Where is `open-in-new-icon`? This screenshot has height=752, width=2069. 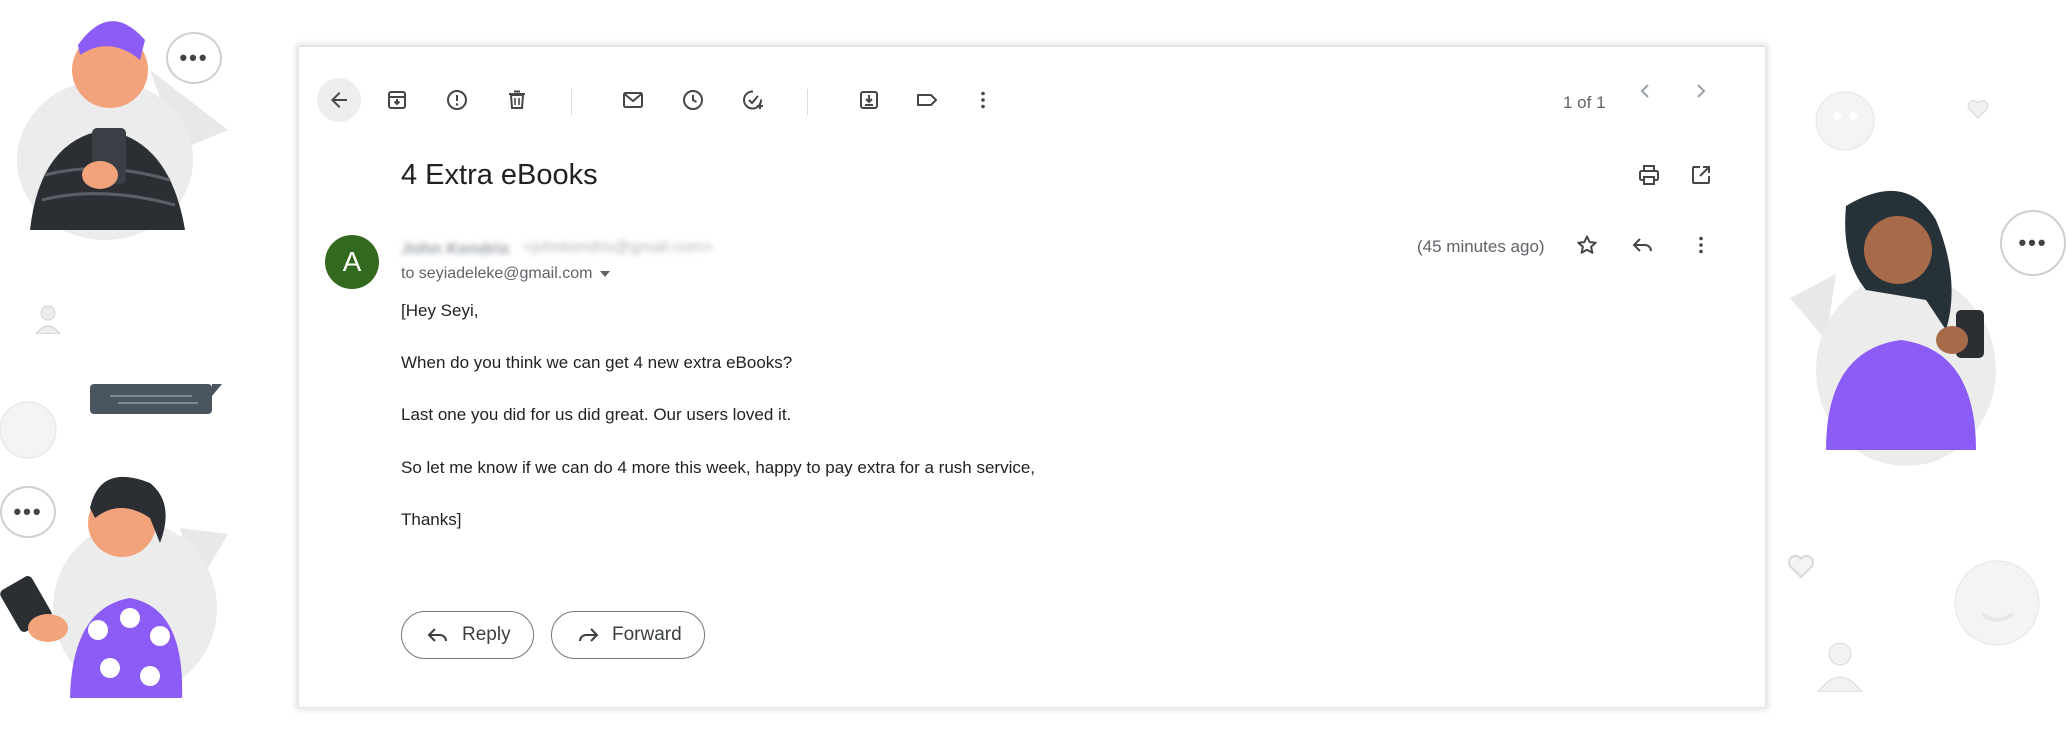
open-in-new-icon is located at coordinates (1701, 175).